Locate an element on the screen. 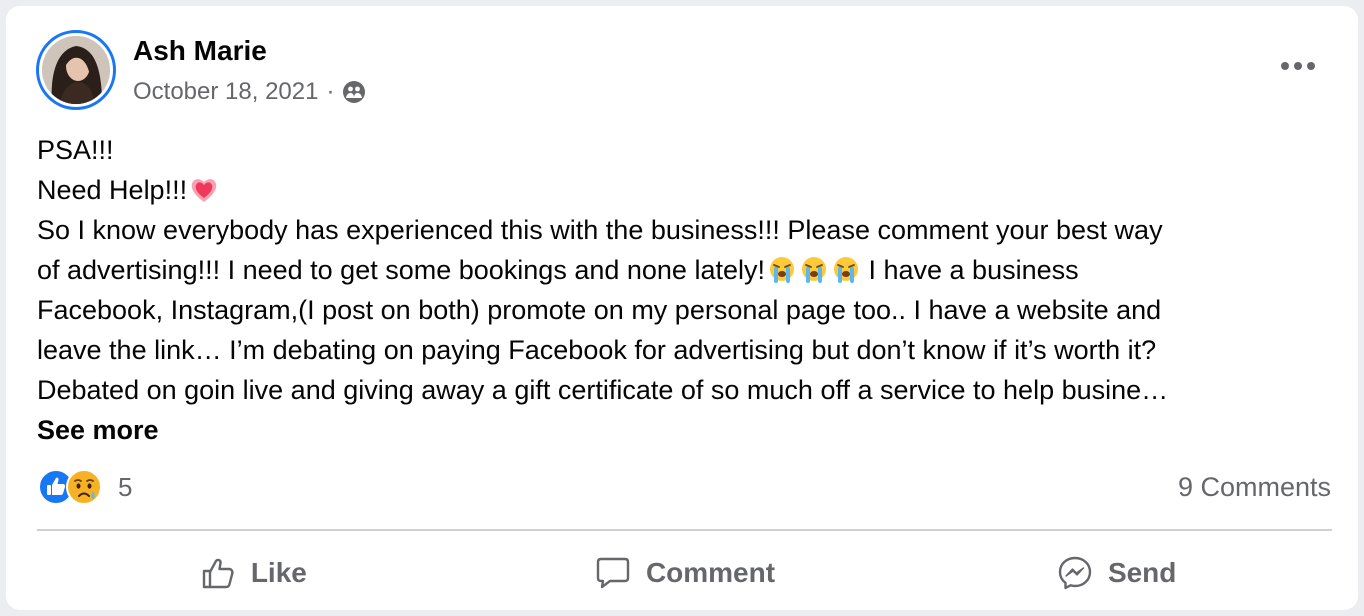 The image size is (1364, 616). post-date: October 18, 2021 is located at coordinates (225, 92).